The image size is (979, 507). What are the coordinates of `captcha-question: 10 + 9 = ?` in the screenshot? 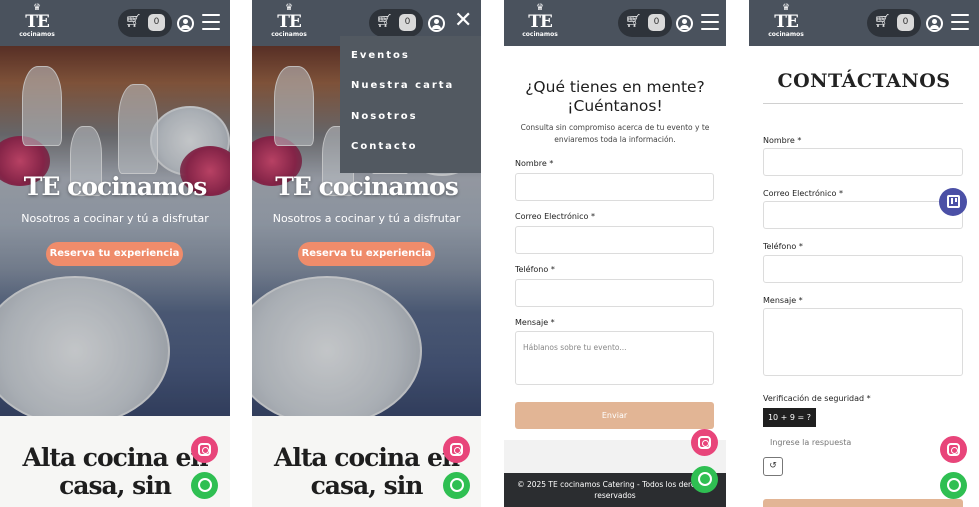 It's located at (789, 417).